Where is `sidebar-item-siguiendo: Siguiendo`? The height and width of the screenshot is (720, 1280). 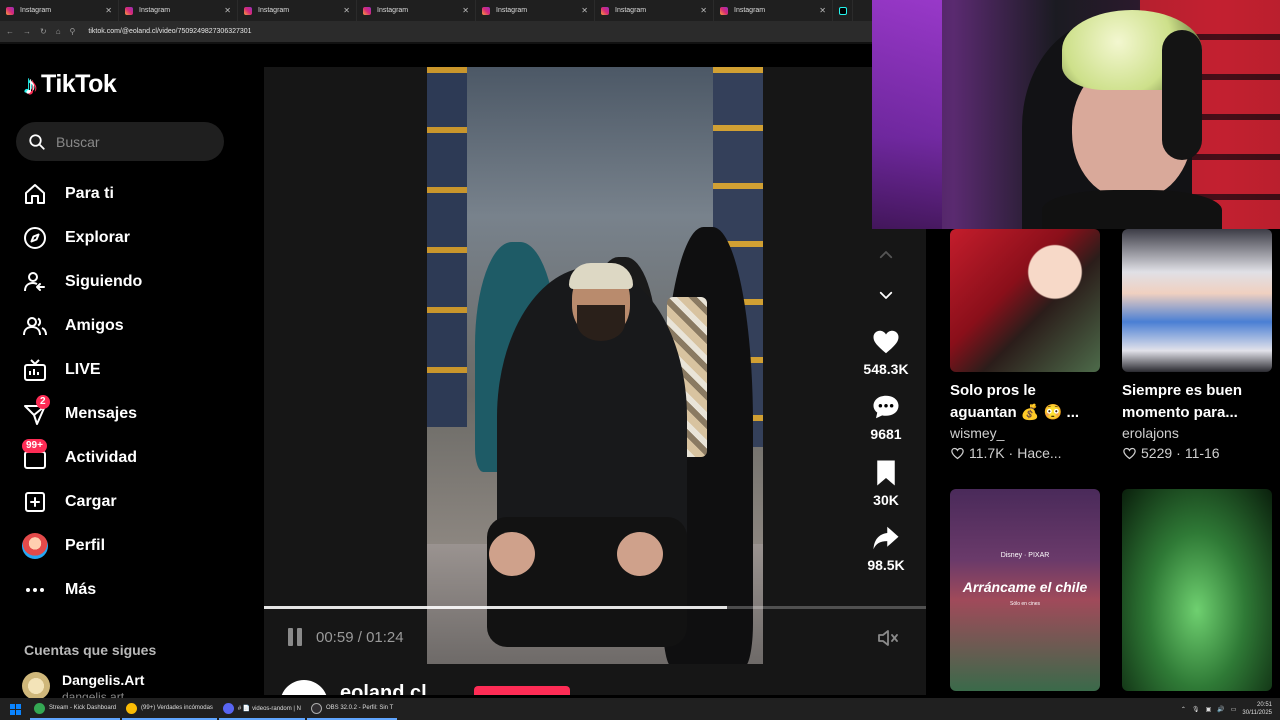 sidebar-item-siguiendo: Siguiendo is located at coordinates (82, 282).